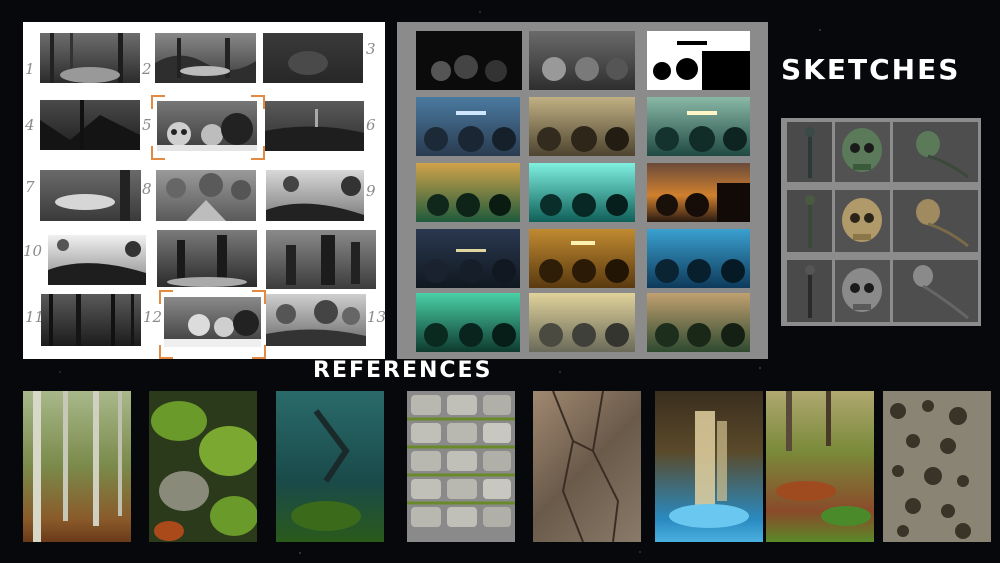 The width and height of the screenshot is (1000, 563). What do you see at coordinates (461, 466) in the screenshot?
I see `mossy-cobblestone-reference` at bounding box center [461, 466].